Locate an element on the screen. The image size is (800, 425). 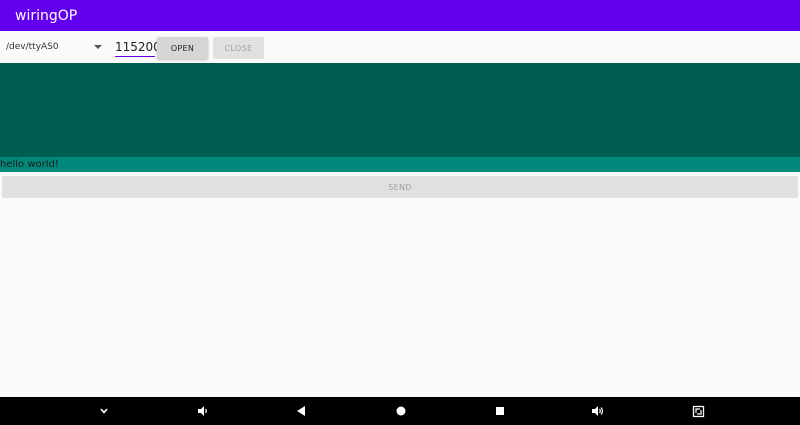
volume-down-icon is located at coordinates (203, 411).